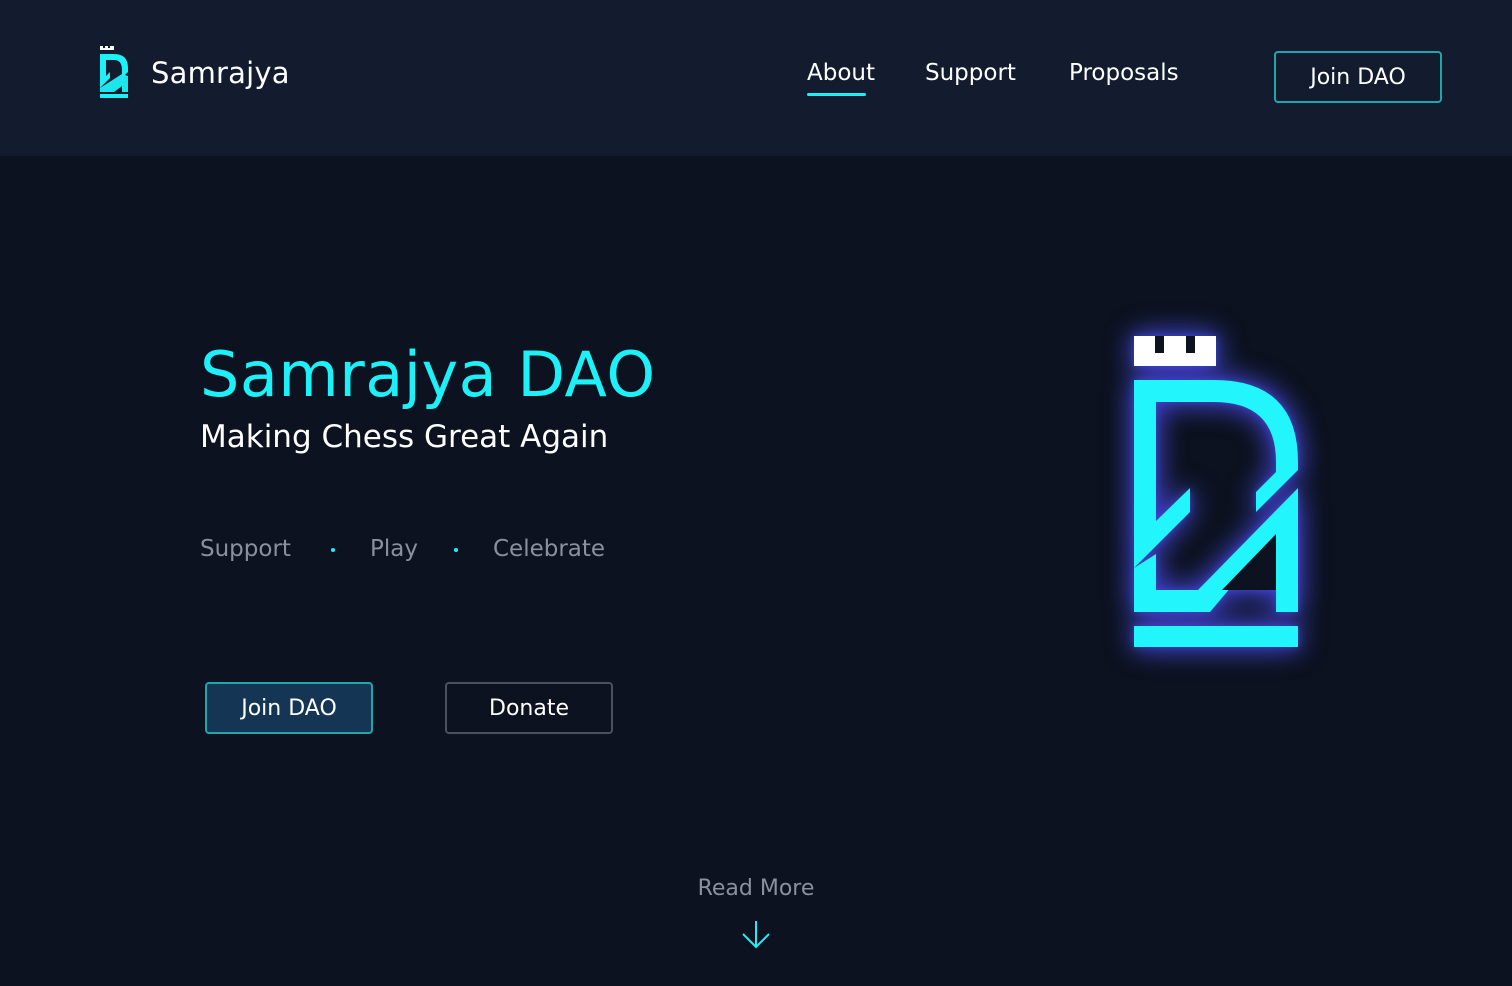 The width and height of the screenshot is (1512, 986). I want to click on brand-home-link: Samrajya, so click(194, 73).